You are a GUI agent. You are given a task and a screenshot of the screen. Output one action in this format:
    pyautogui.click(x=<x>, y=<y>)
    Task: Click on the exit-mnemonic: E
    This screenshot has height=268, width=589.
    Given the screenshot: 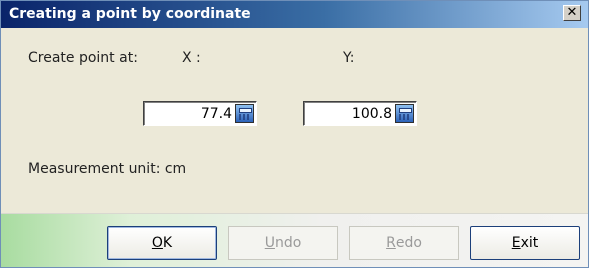 What is the action you would take?
    pyautogui.click(x=516, y=243)
    